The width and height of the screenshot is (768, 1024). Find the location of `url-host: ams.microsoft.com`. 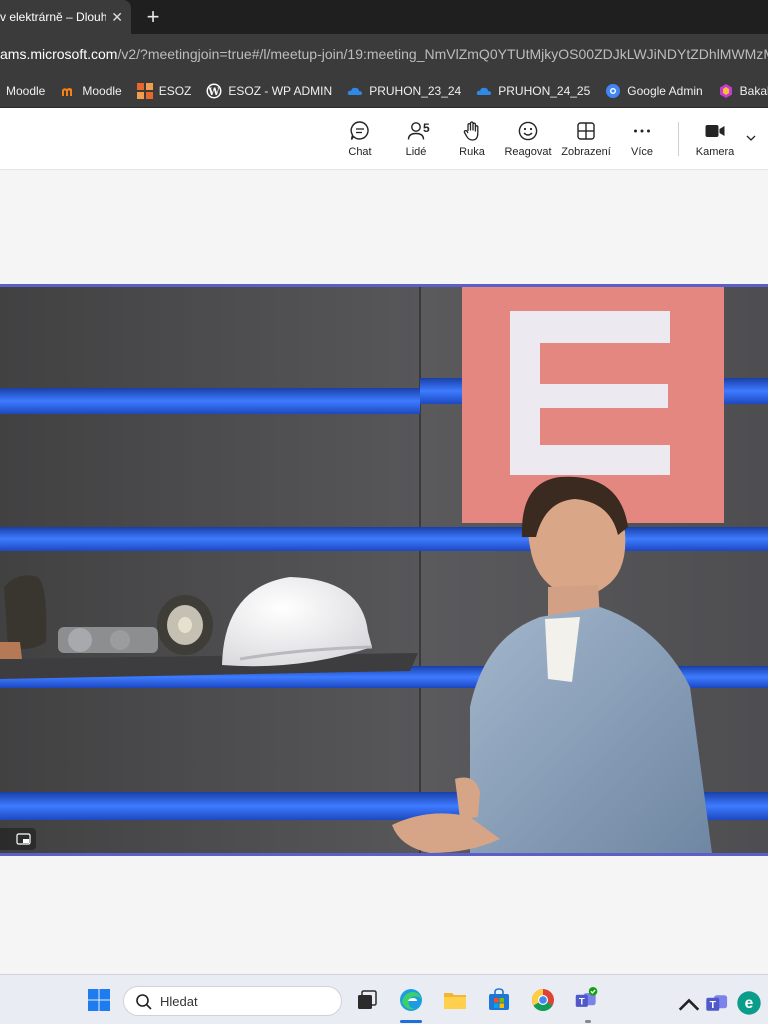

url-host: ams.microsoft.com is located at coordinates (59, 54).